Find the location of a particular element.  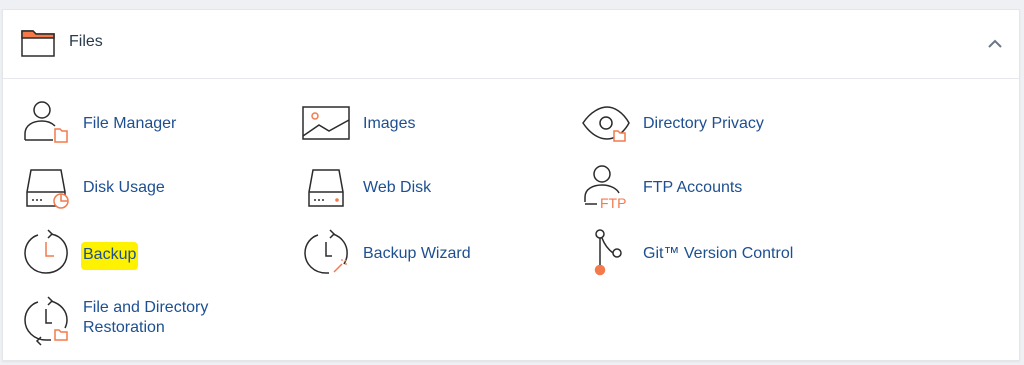

directory-privacy-icon is located at coordinates (606, 124).